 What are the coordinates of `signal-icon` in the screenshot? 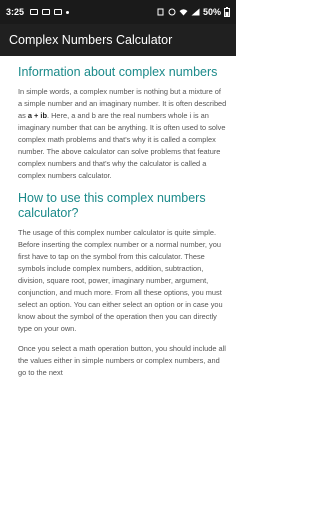 It's located at (195, 12).